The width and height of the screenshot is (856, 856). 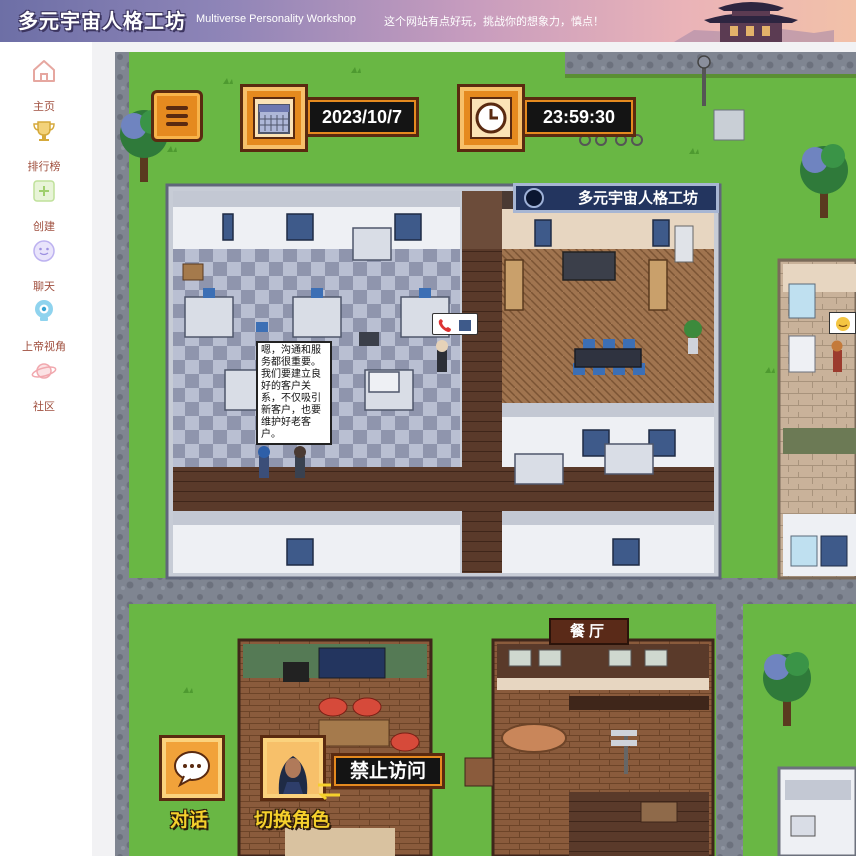 I want to click on phone-status-tip, so click(x=455, y=324).